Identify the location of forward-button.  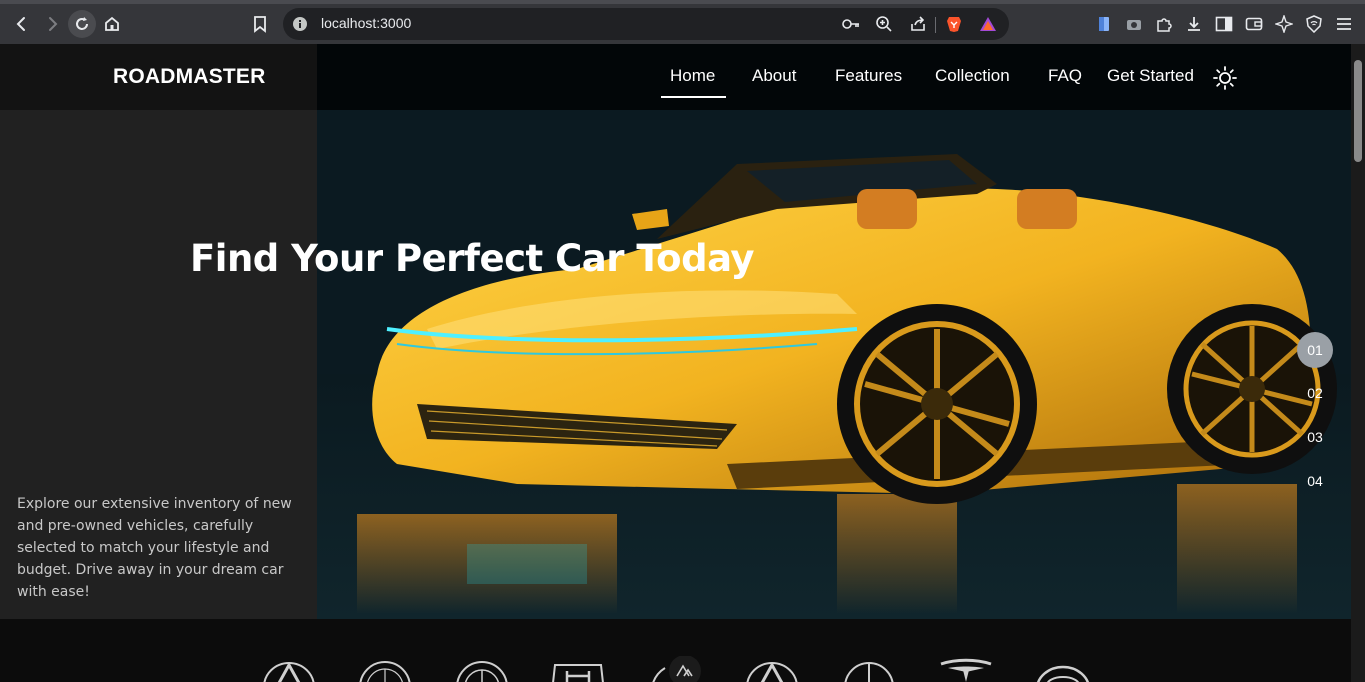
(52, 24).